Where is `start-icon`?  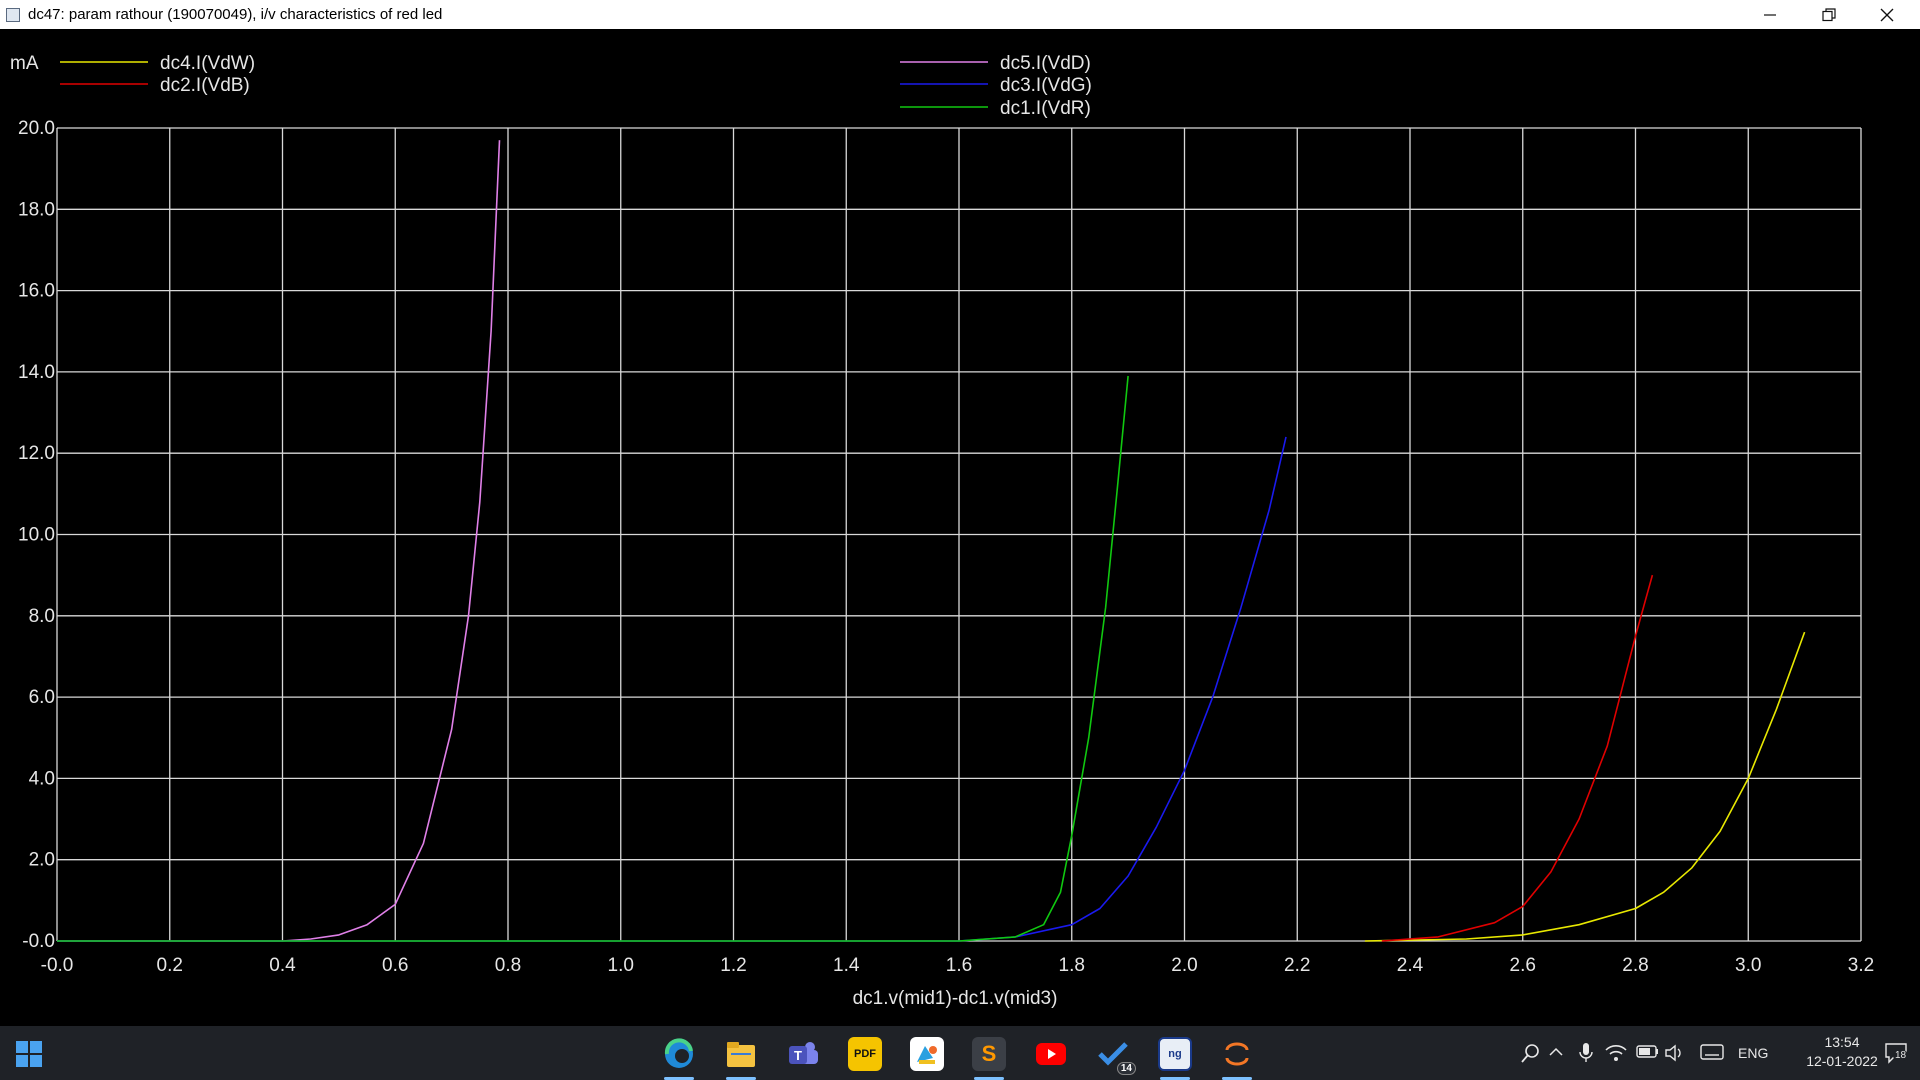
start-icon is located at coordinates (29, 1054).